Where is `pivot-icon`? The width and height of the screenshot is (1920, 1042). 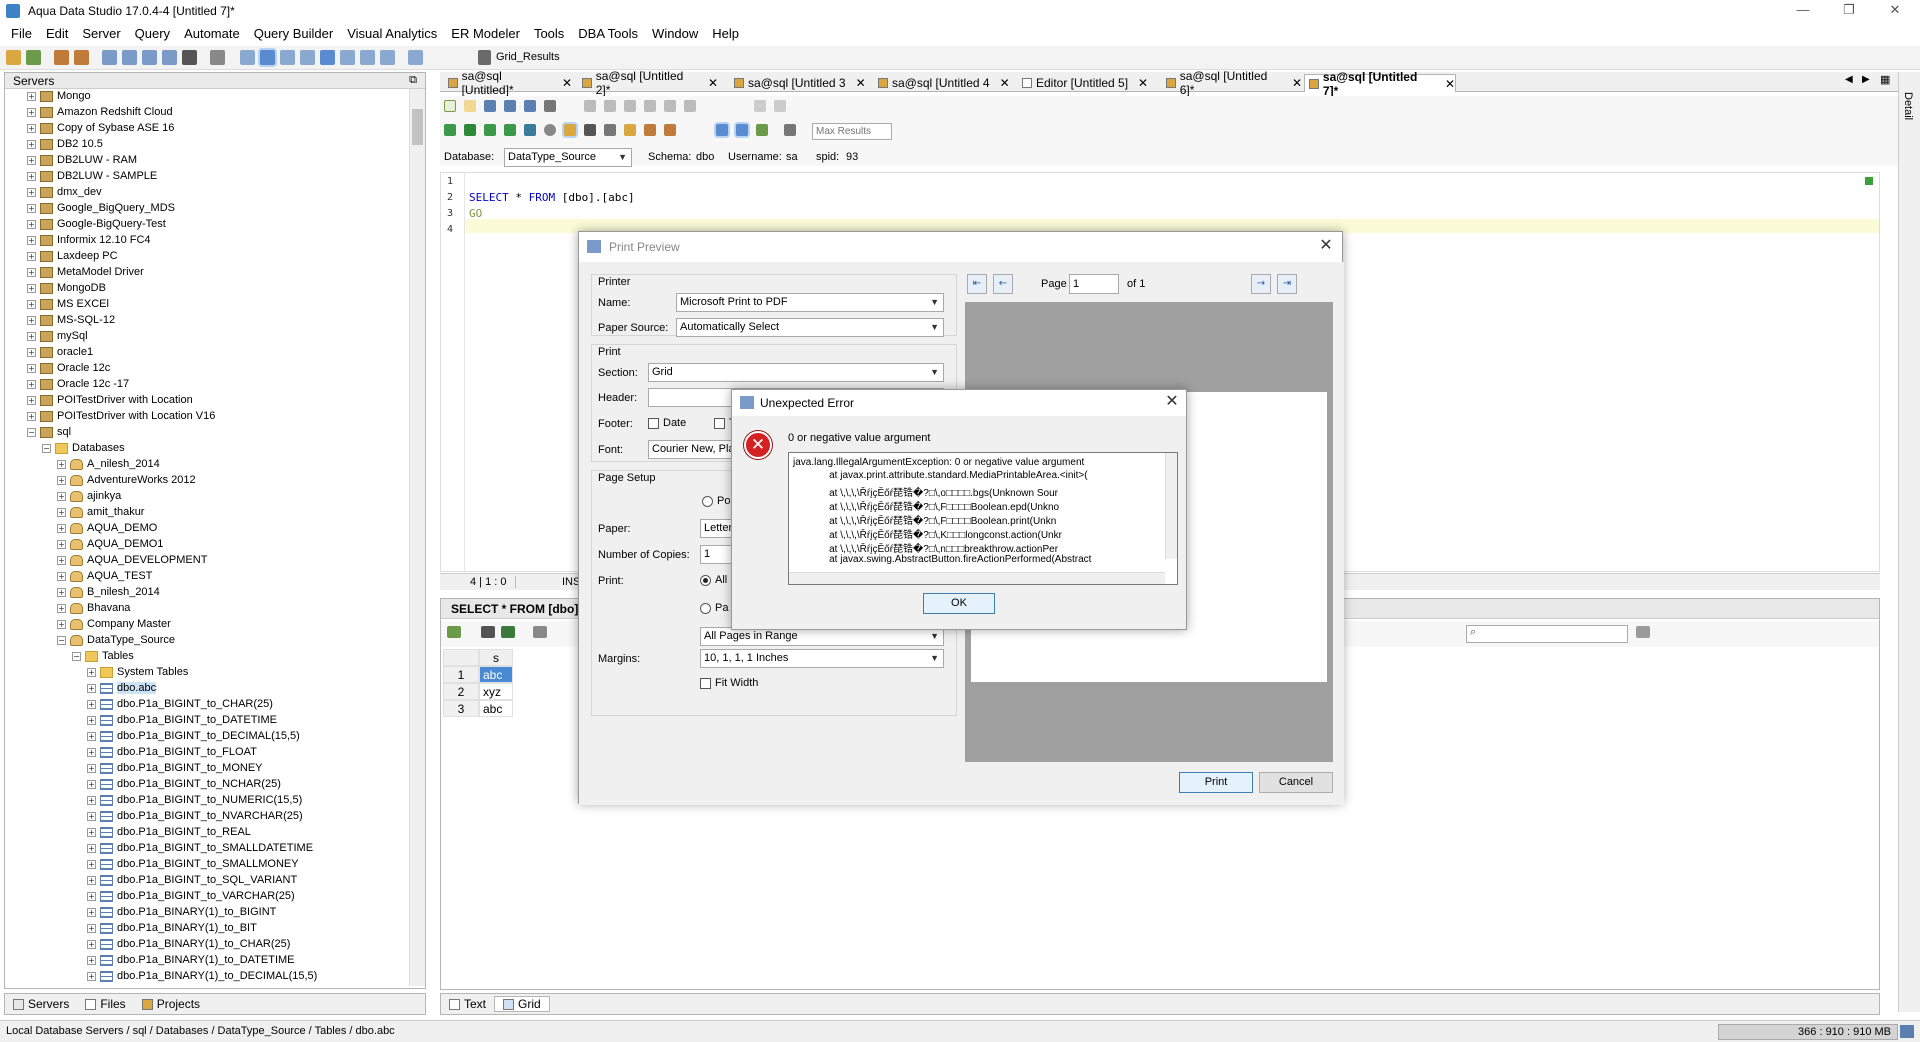
pivot-icon is located at coordinates (540, 632).